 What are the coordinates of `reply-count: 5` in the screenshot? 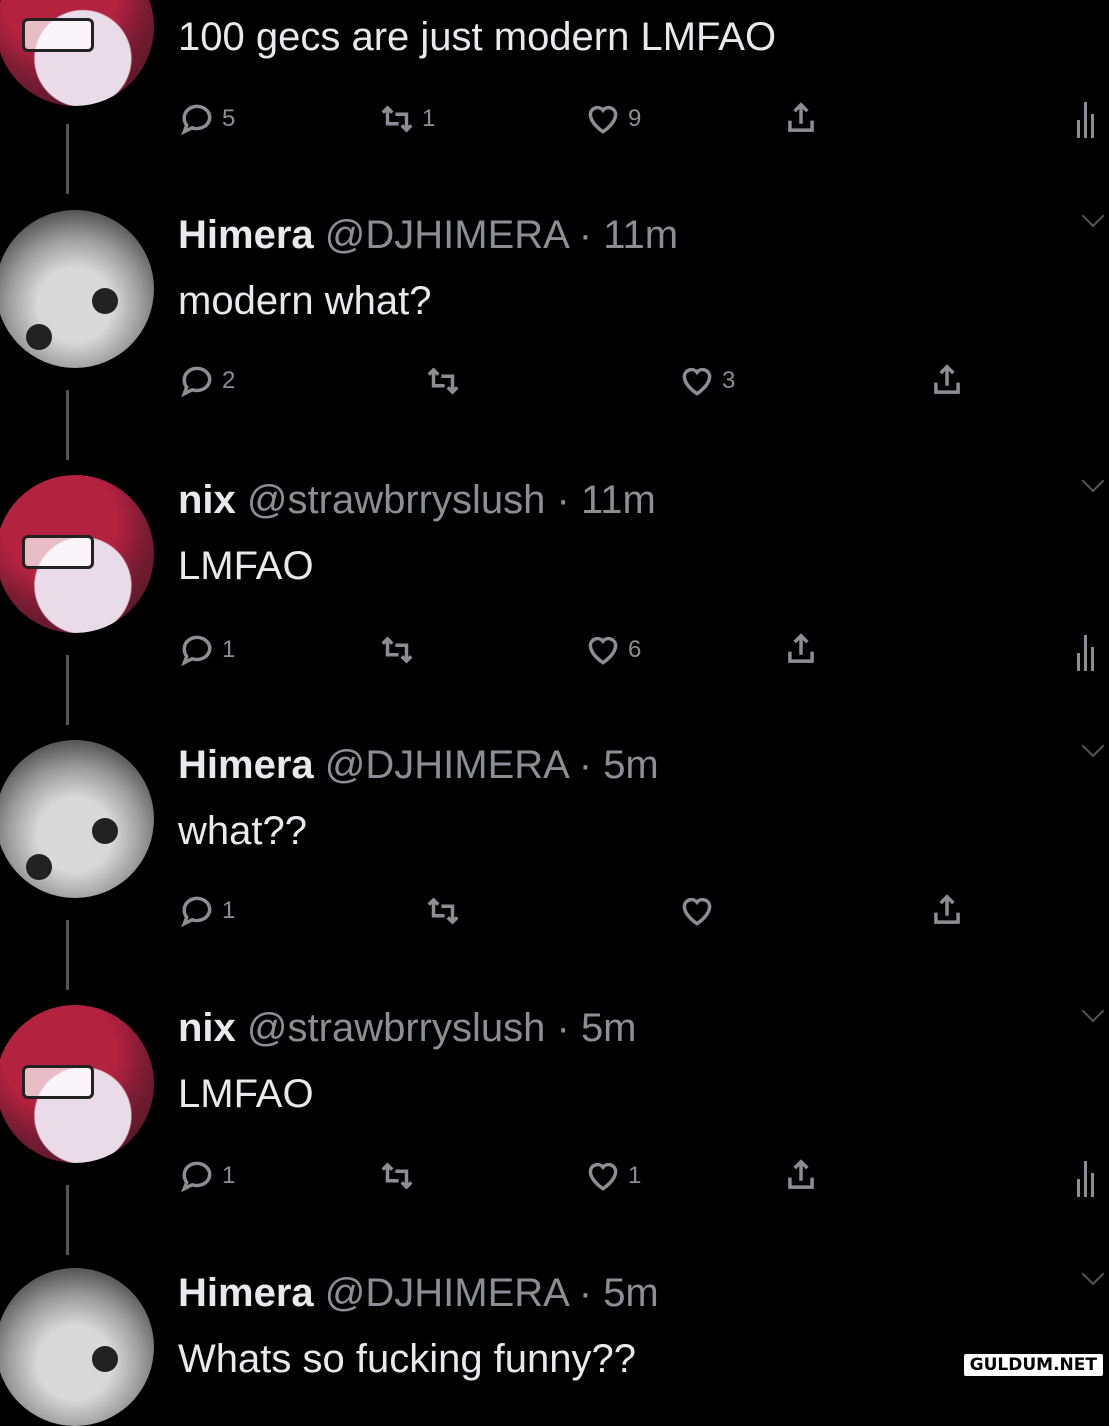 It's located at (229, 118).